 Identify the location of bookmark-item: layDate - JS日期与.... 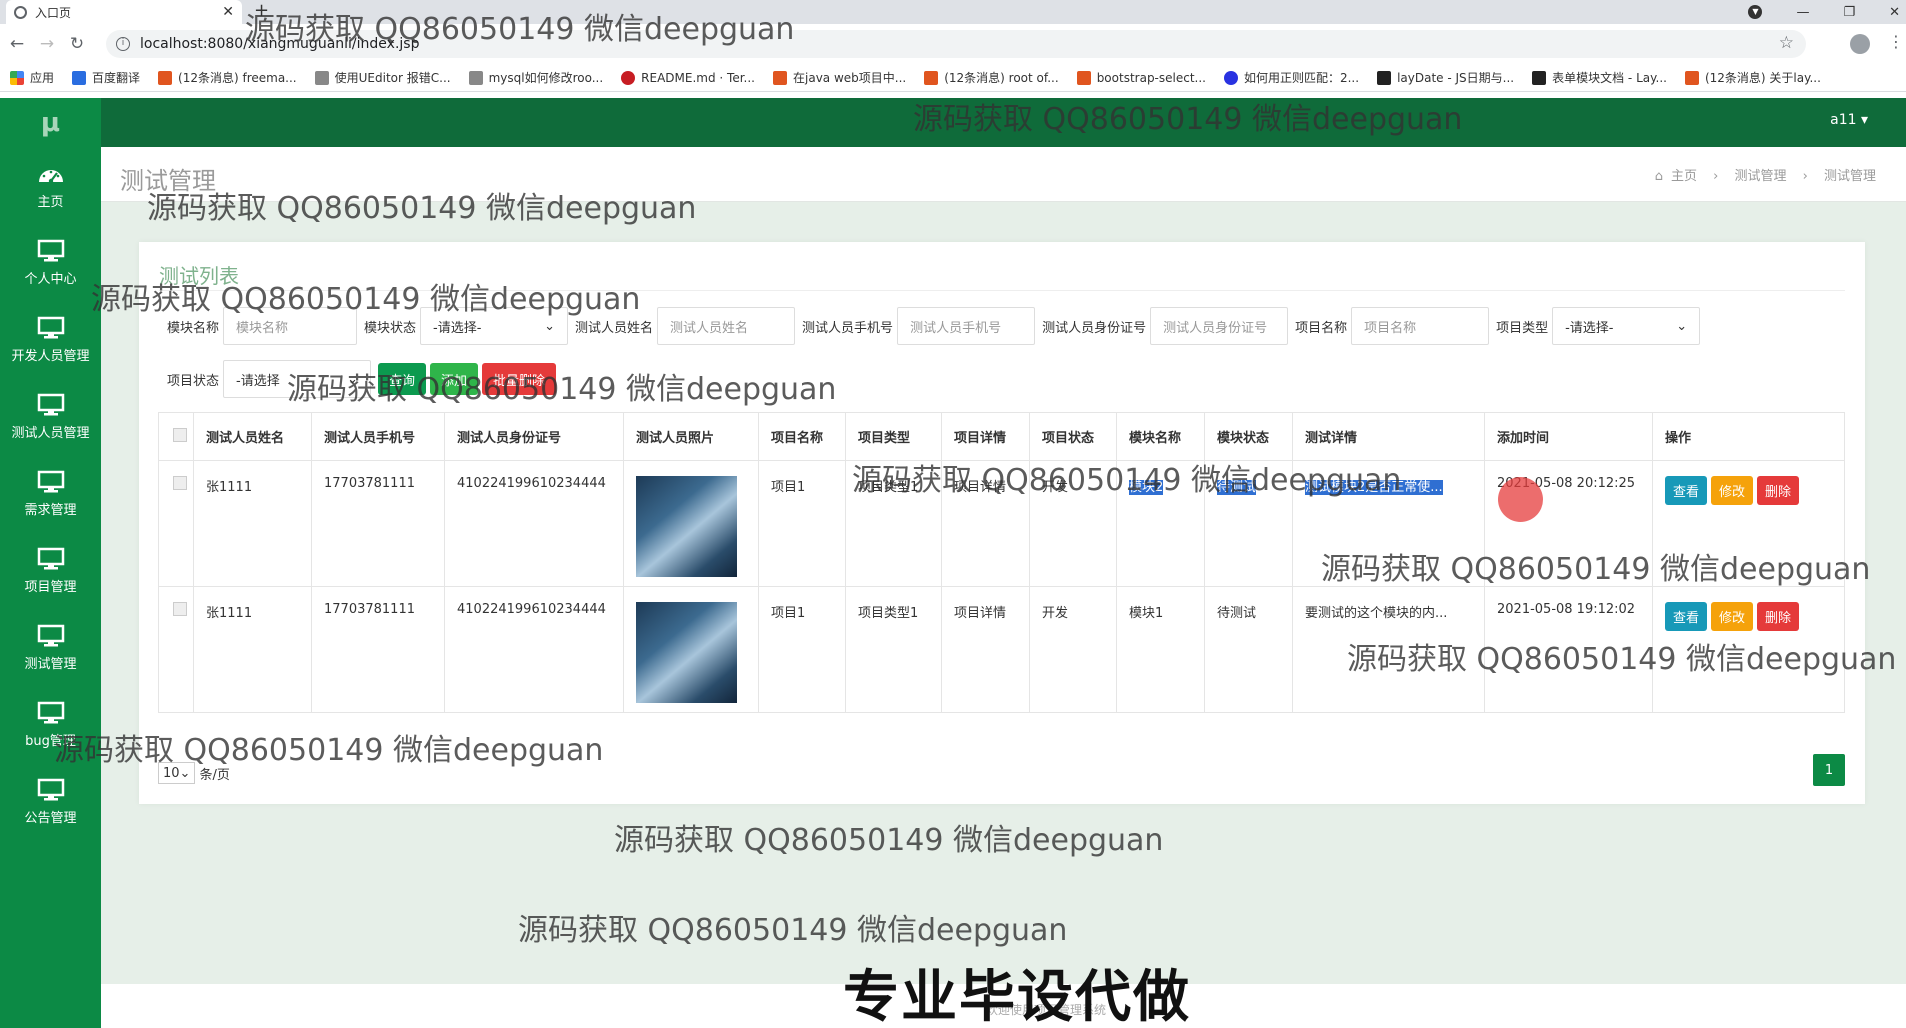
(1445, 77).